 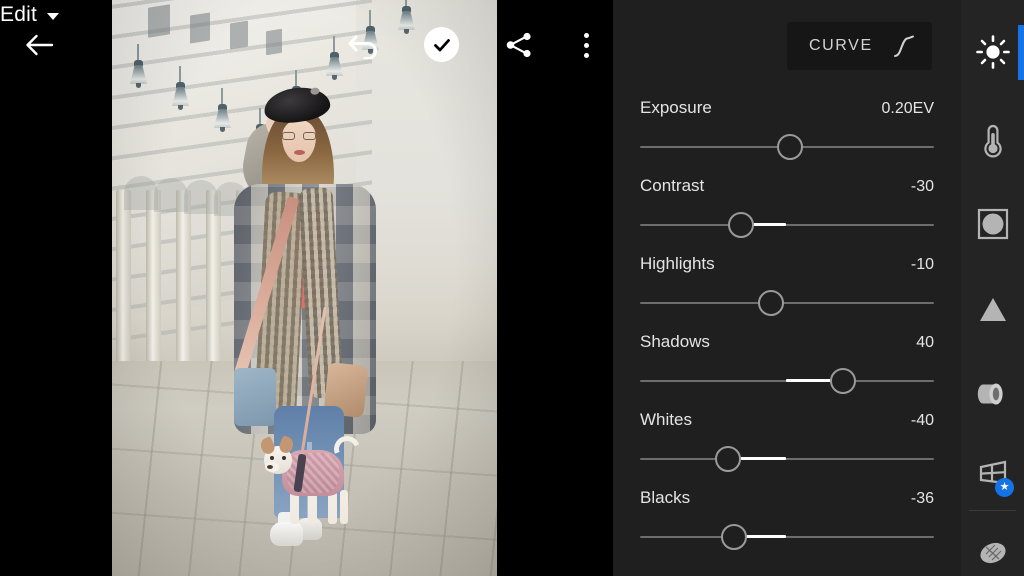 I want to click on street-lamp, so click(x=222, y=110).